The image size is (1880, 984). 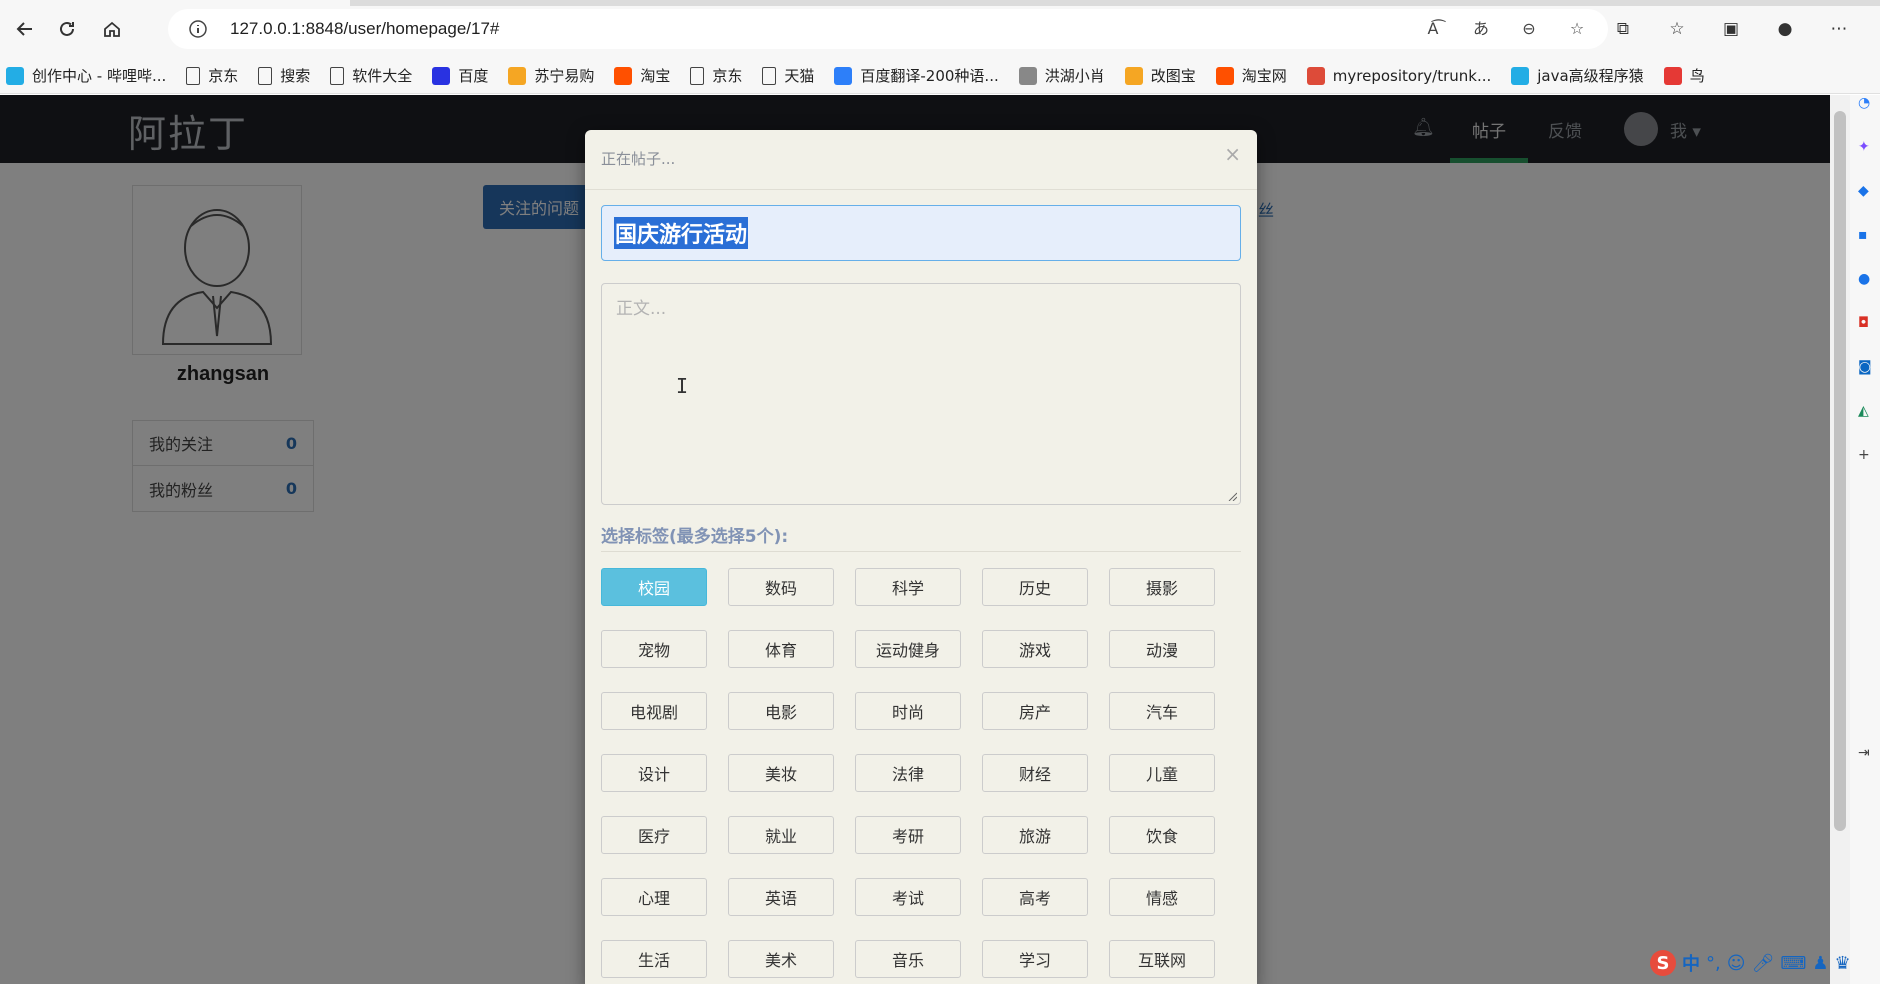 I want to click on favorite-add-icon: ☆, so click(x=1577, y=29).